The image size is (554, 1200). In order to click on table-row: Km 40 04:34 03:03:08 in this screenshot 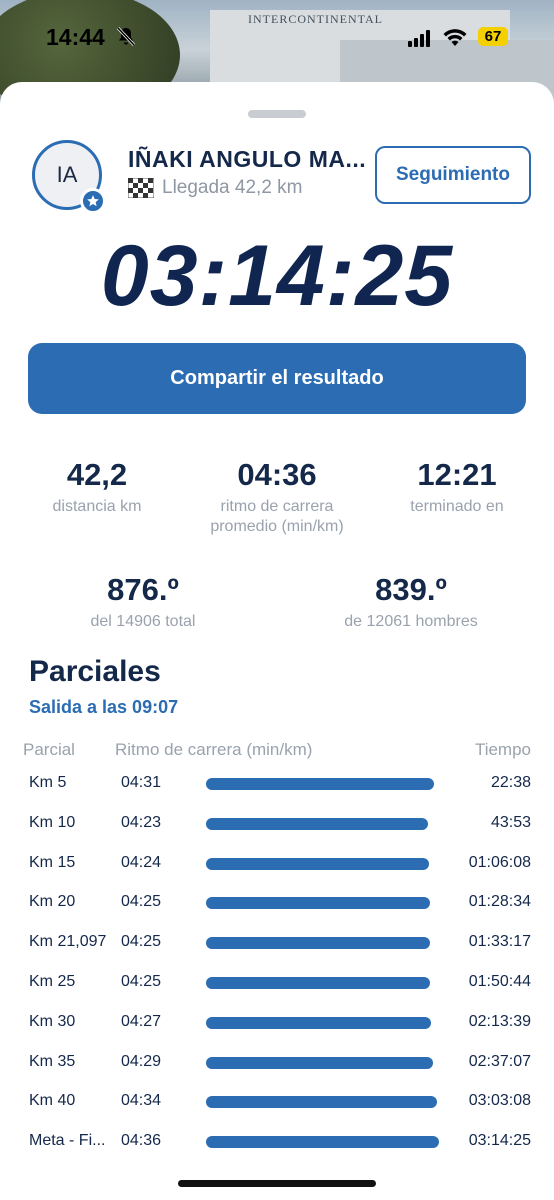, I will do `click(277, 1104)`.